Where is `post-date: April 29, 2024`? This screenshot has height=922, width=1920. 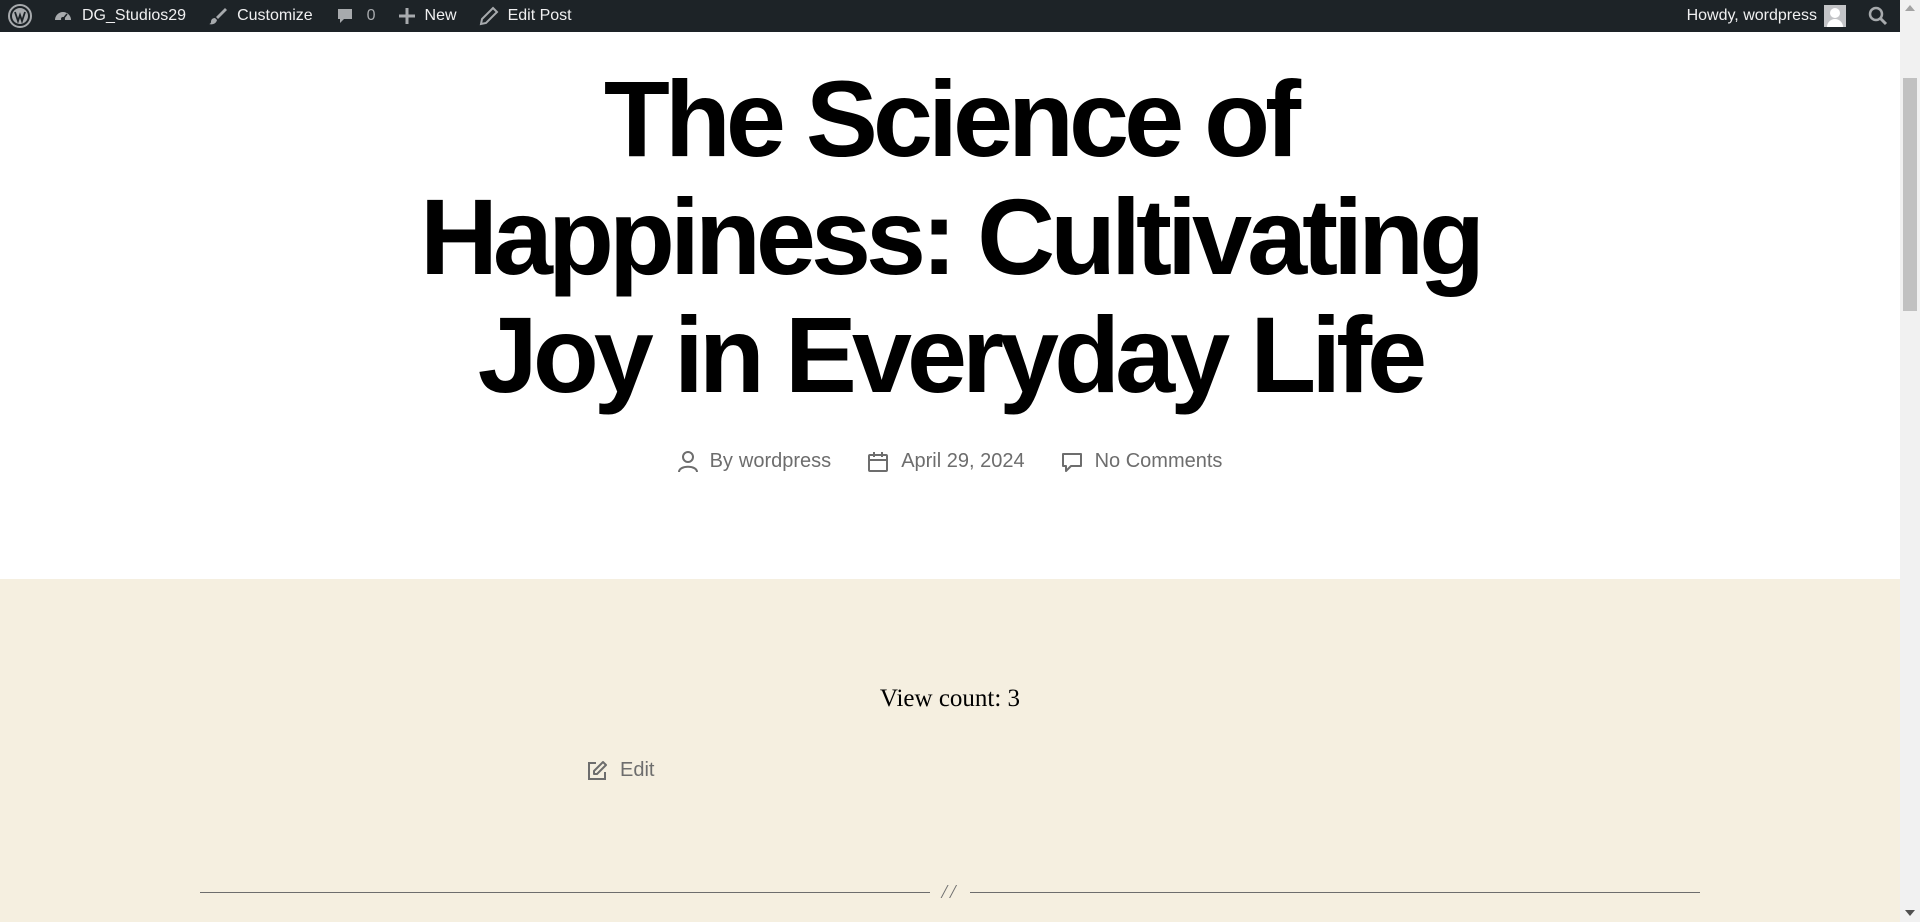
post-date: April 29, 2024 is located at coordinates (946, 461).